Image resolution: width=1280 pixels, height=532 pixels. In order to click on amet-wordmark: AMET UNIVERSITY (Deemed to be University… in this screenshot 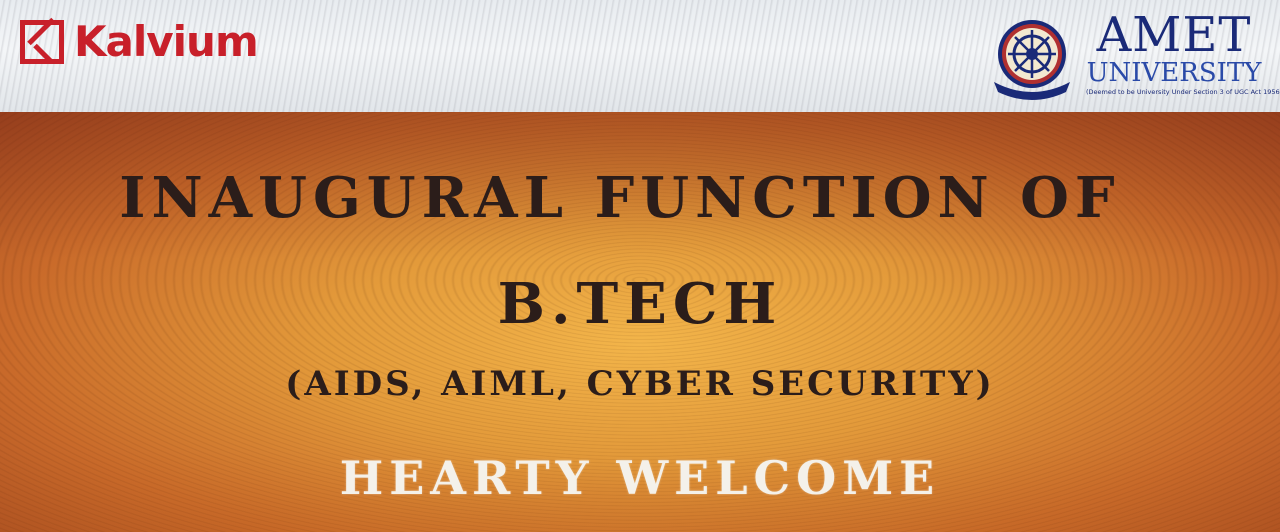, I will do `click(1183, 51)`.